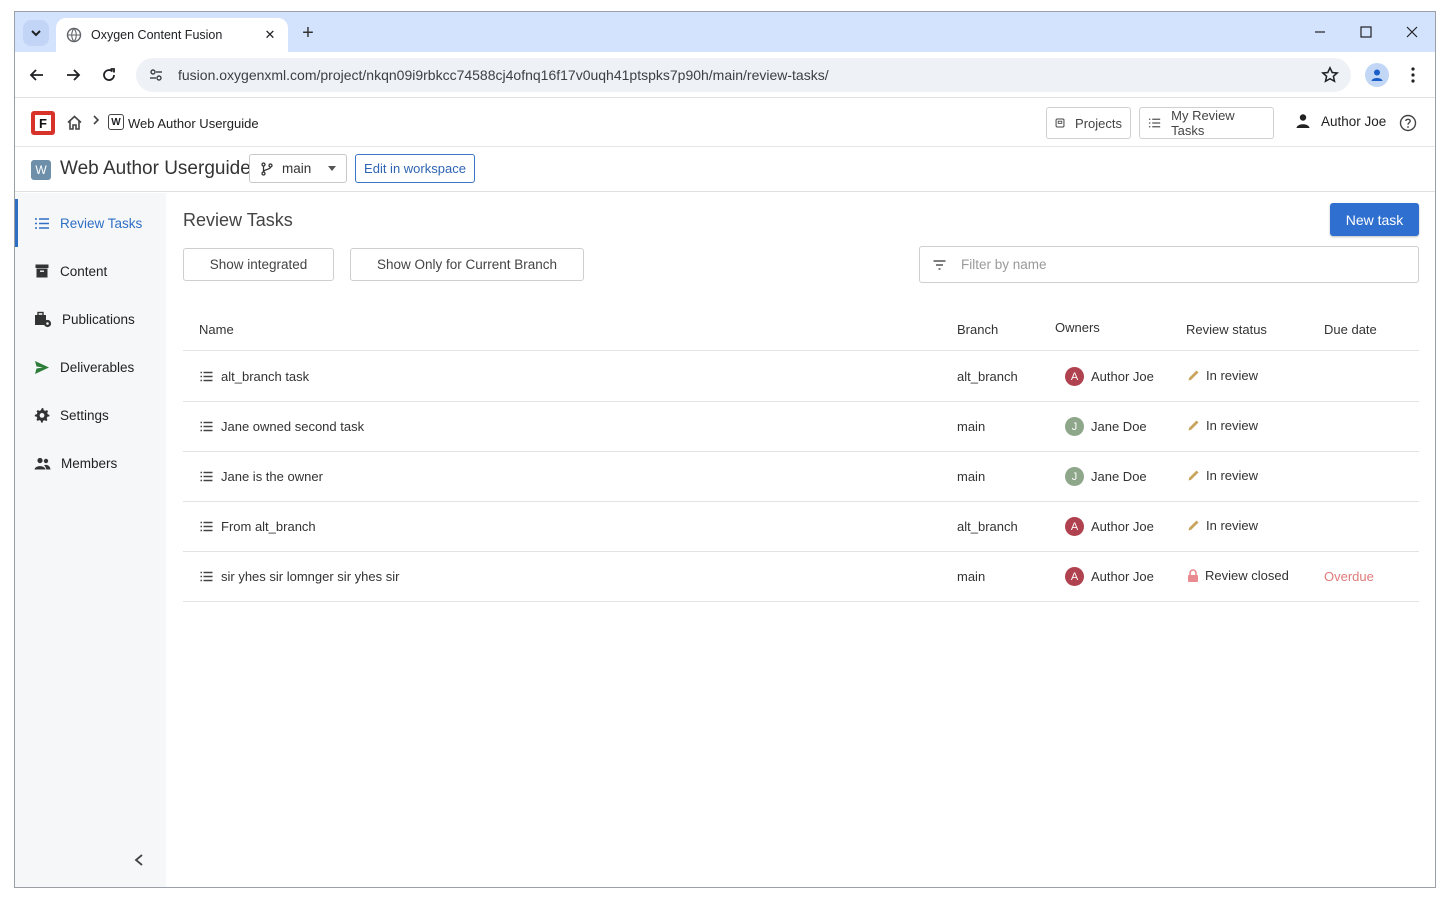 The width and height of the screenshot is (1450, 900). I want to click on sidebar-item-content: Content, so click(90, 271).